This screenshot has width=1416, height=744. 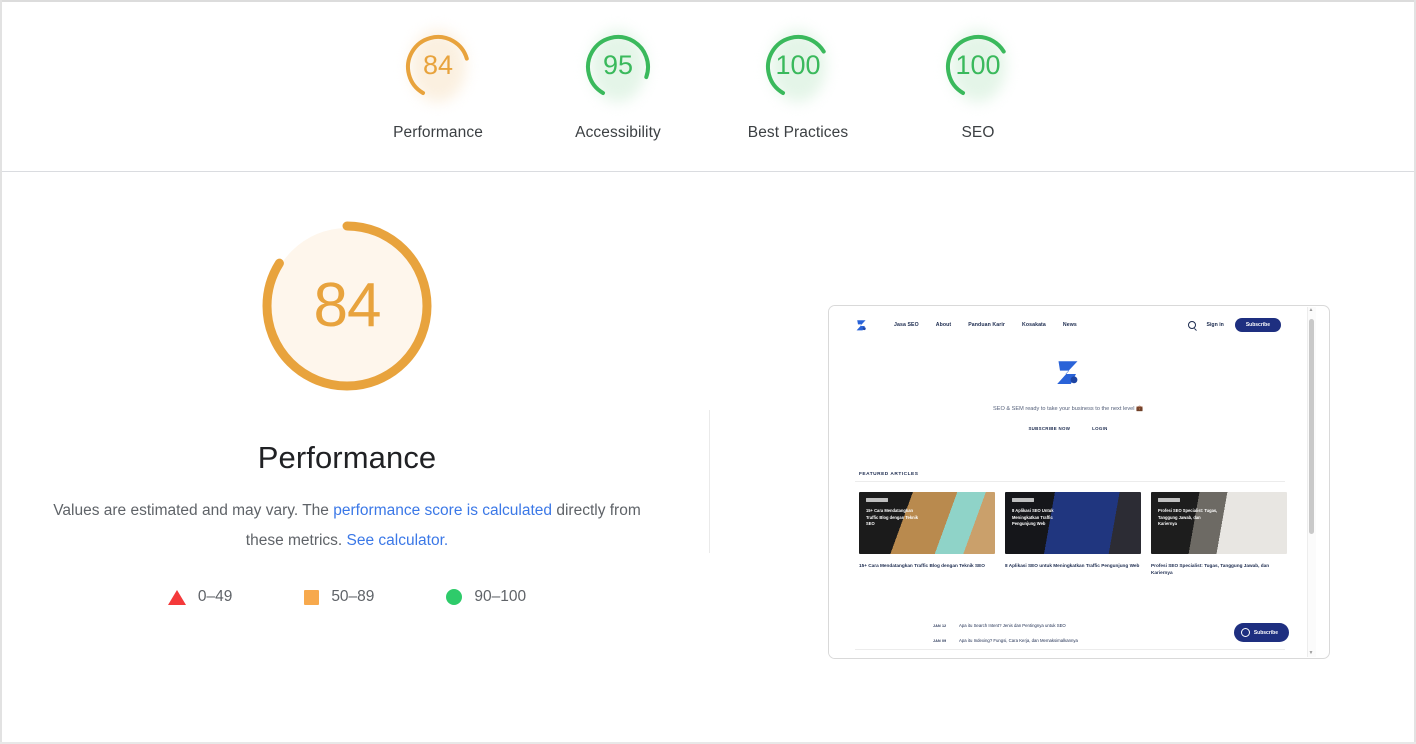 I want to click on mini-gauge: 84, so click(x=438, y=67).